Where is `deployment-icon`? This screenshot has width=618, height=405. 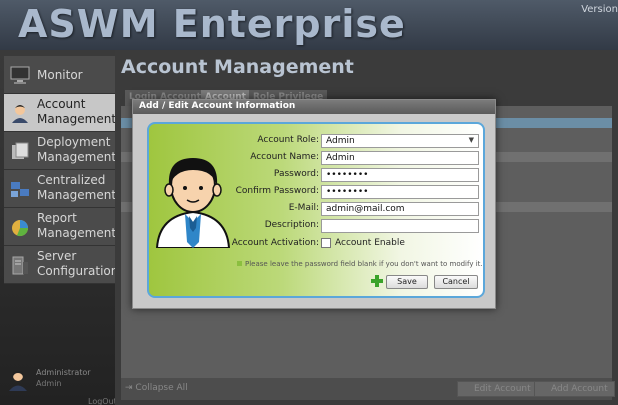 deployment-icon is located at coordinates (20, 150).